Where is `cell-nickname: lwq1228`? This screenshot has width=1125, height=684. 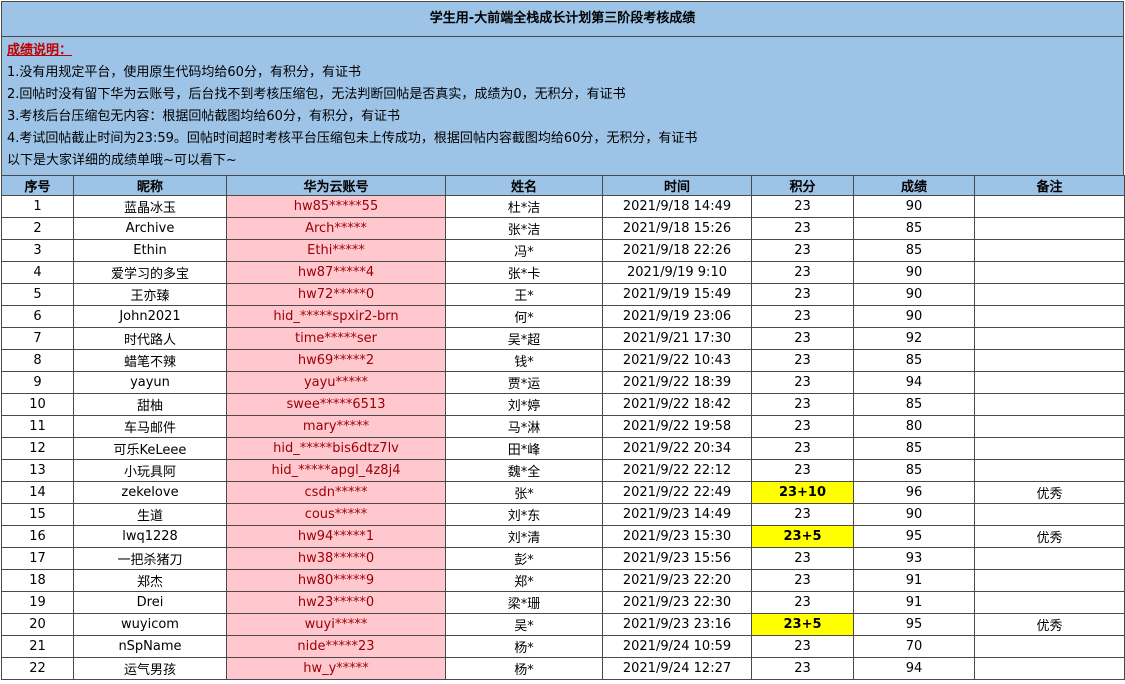
cell-nickname: lwq1228 is located at coordinates (150, 536).